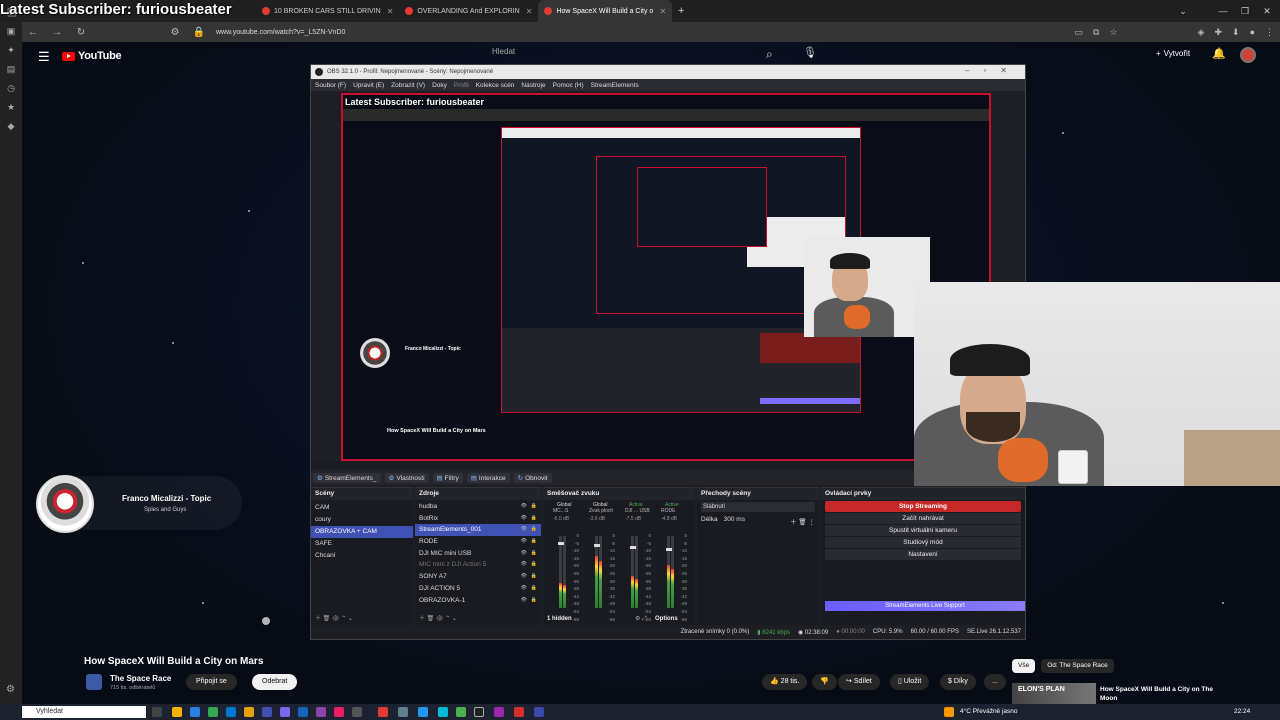 The width and height of the screenshot is (1280, 720). What do you see at coordinates (44, 57) in the screenshot?
I see `hamburger-menu-icon: ☰` at bounding box center [44, 57].